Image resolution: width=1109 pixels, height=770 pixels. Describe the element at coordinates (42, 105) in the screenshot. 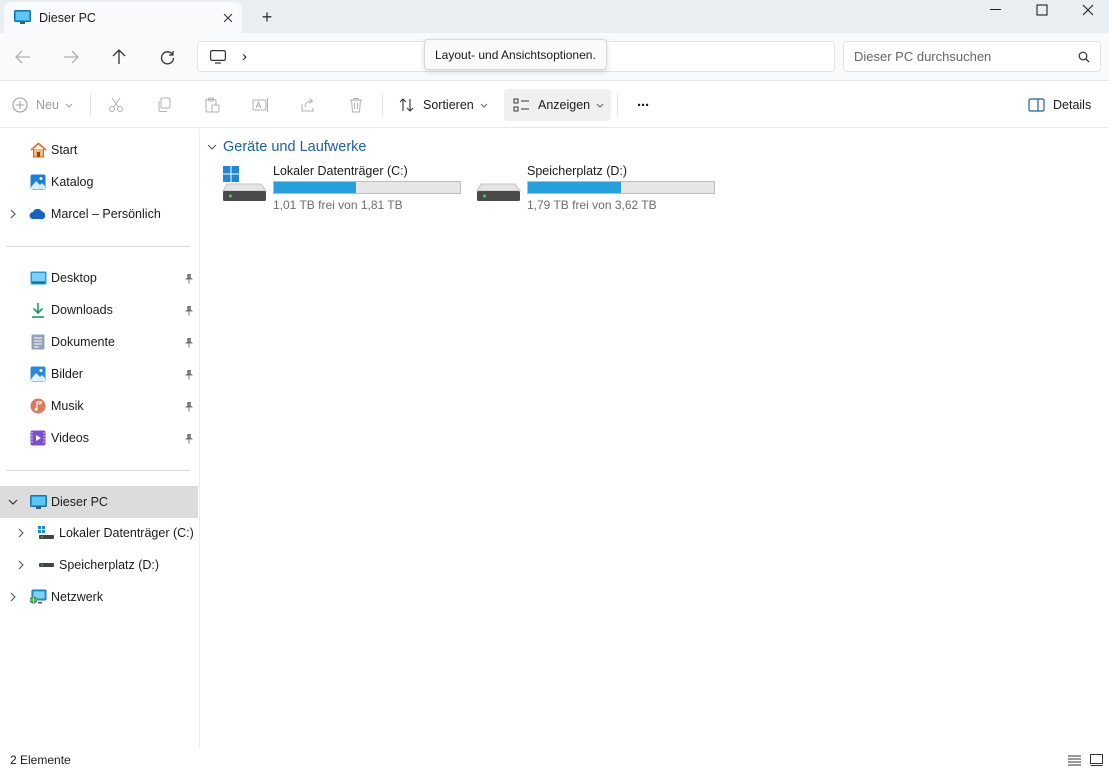

I see `new-button: Neu` at that location.